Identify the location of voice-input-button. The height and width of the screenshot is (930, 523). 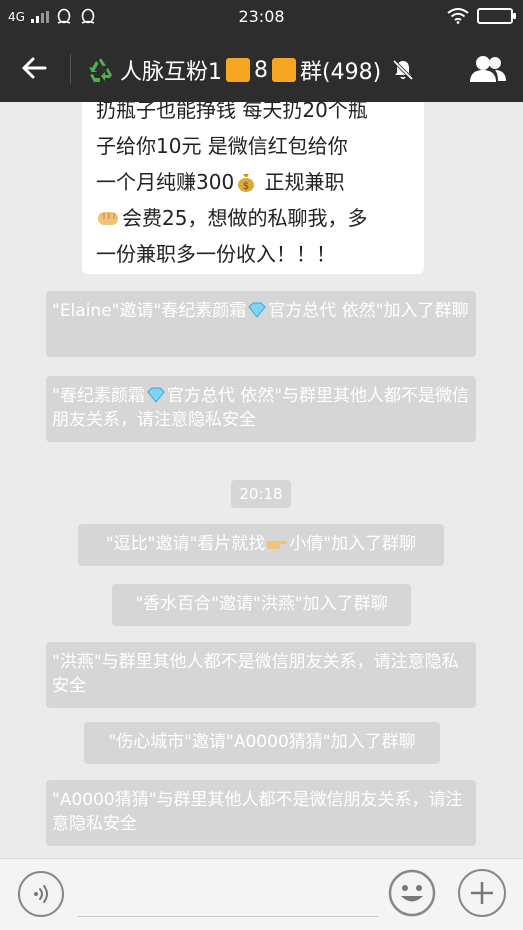
(41, 894).